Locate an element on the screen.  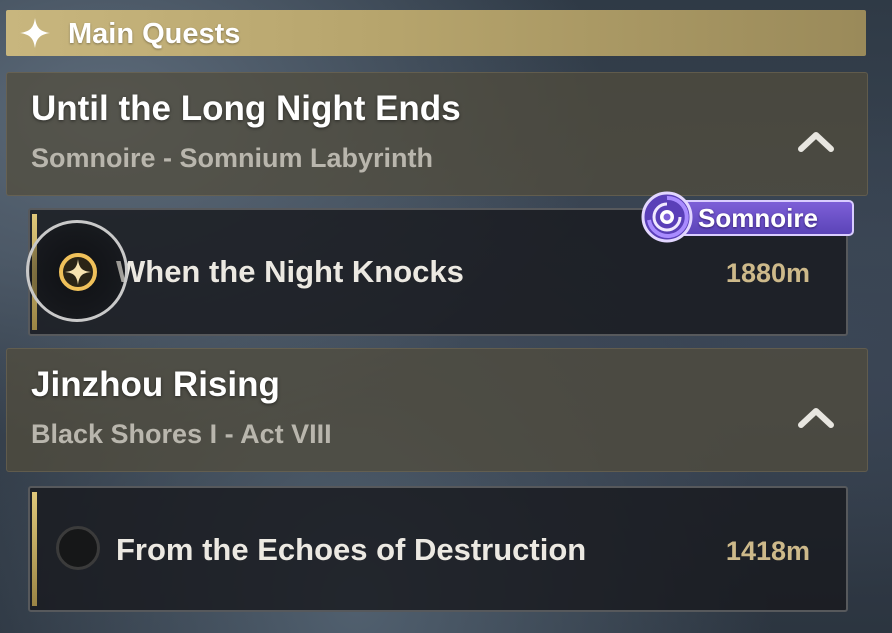
quest-title: Until the Long Night Ends is located at coordinates (246, 108).